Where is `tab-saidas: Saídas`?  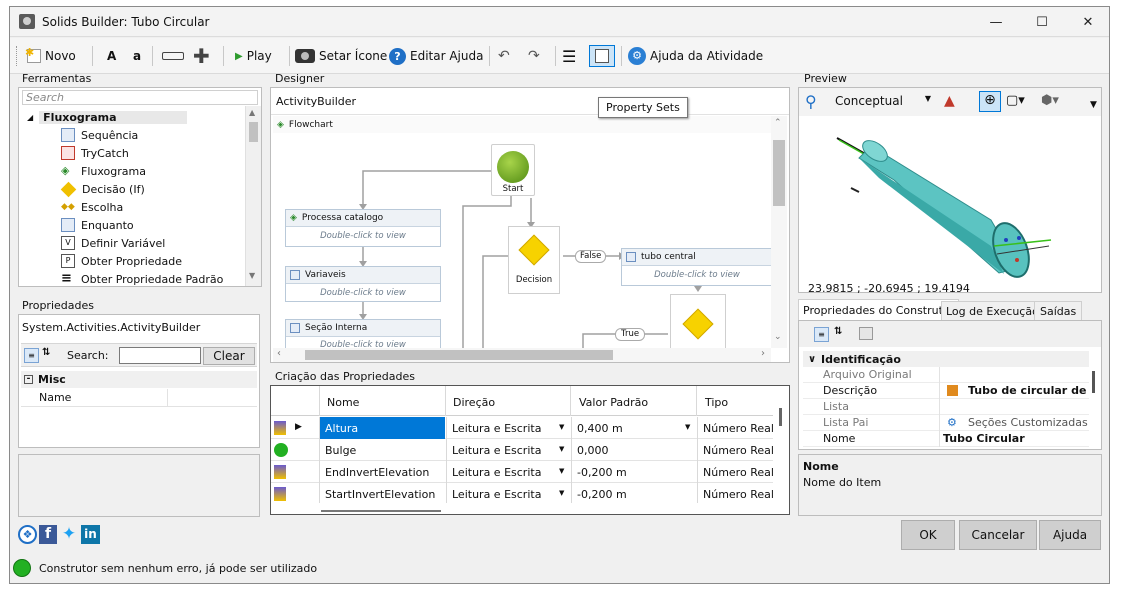 tab-saidas: Saídas is located at coordinates (1058, 311).